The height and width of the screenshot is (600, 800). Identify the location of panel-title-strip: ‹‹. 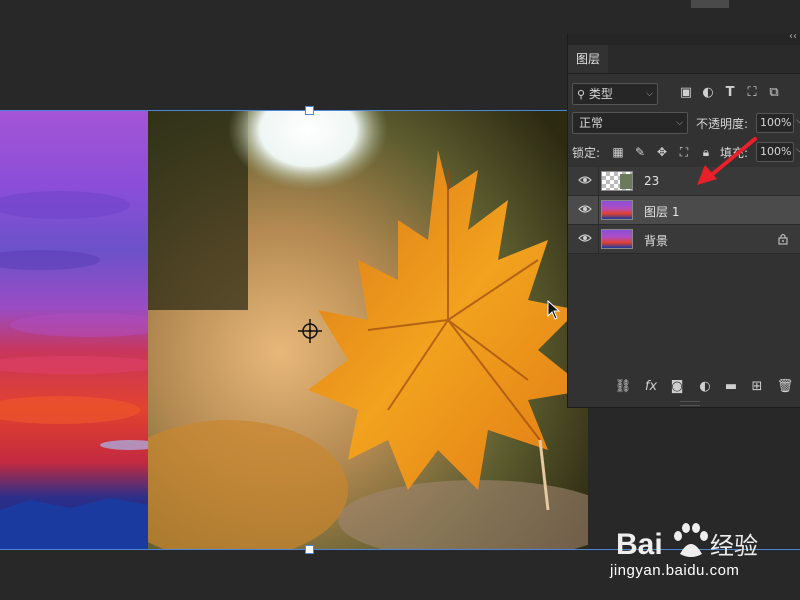
(684, 38).